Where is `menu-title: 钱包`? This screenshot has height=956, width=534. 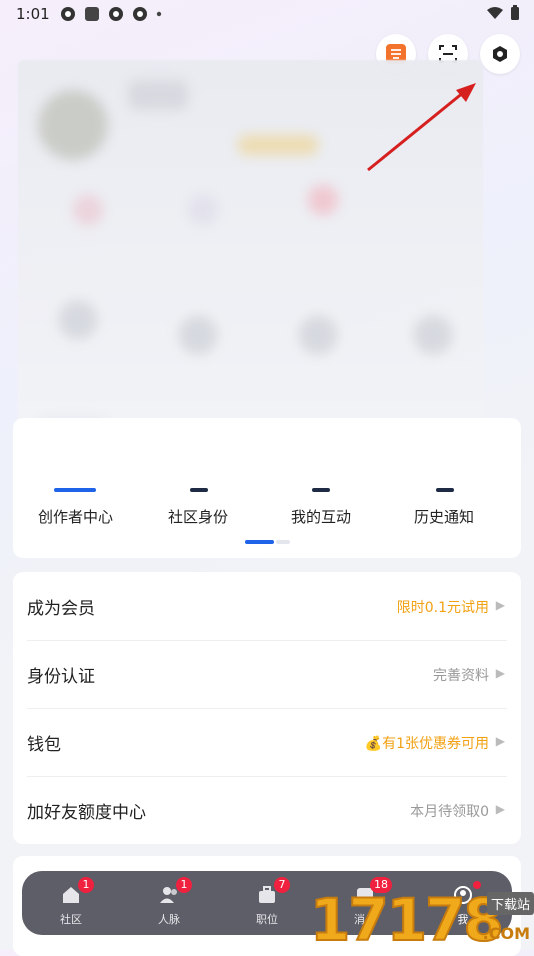
menu-title: 钱包 is located at coordinates (44, 745).